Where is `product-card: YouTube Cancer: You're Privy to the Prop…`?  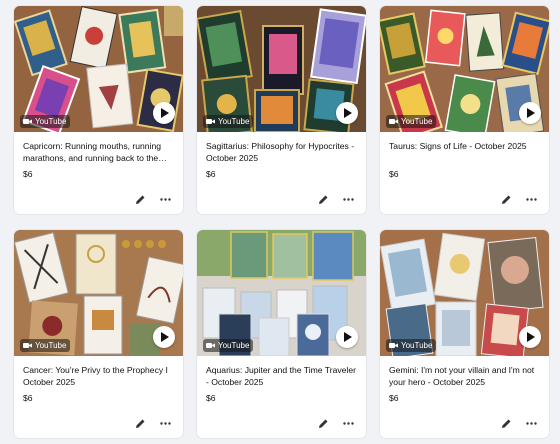 product-card: YouTube Cancer: You're Privy to the Prop… is located at coordinates (98, 334).